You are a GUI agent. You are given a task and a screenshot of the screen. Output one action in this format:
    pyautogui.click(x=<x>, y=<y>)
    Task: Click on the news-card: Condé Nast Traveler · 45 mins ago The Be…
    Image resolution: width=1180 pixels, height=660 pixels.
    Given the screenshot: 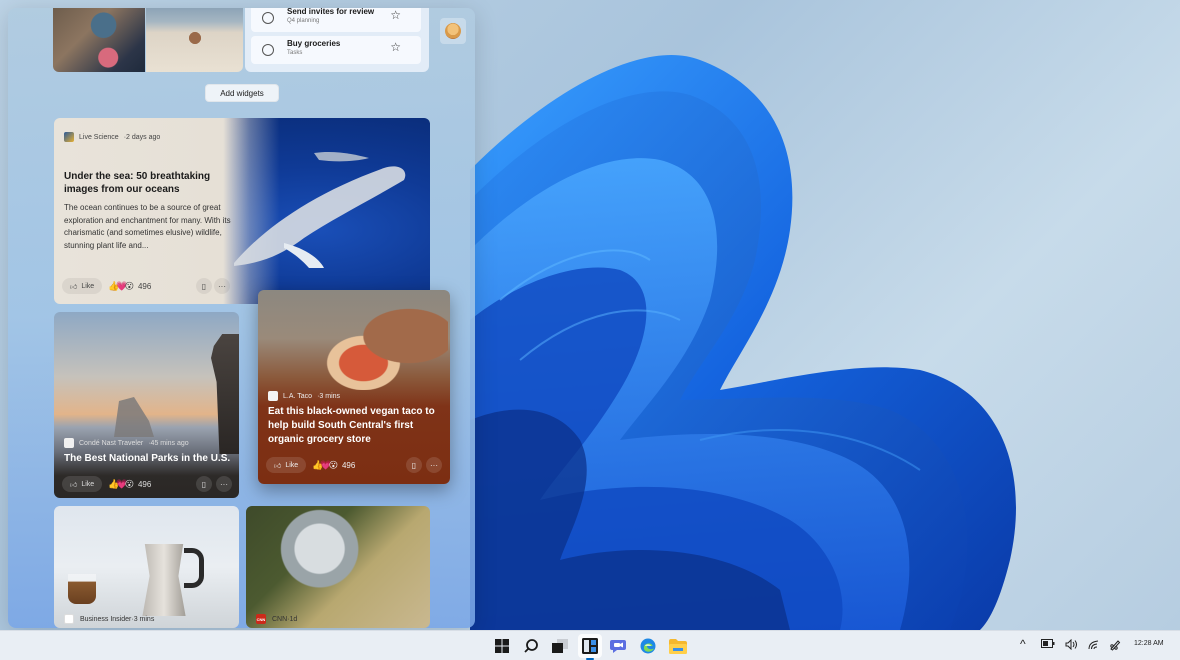 What is the action you would take?
    pyautogui.click(x=146, y=405)
    